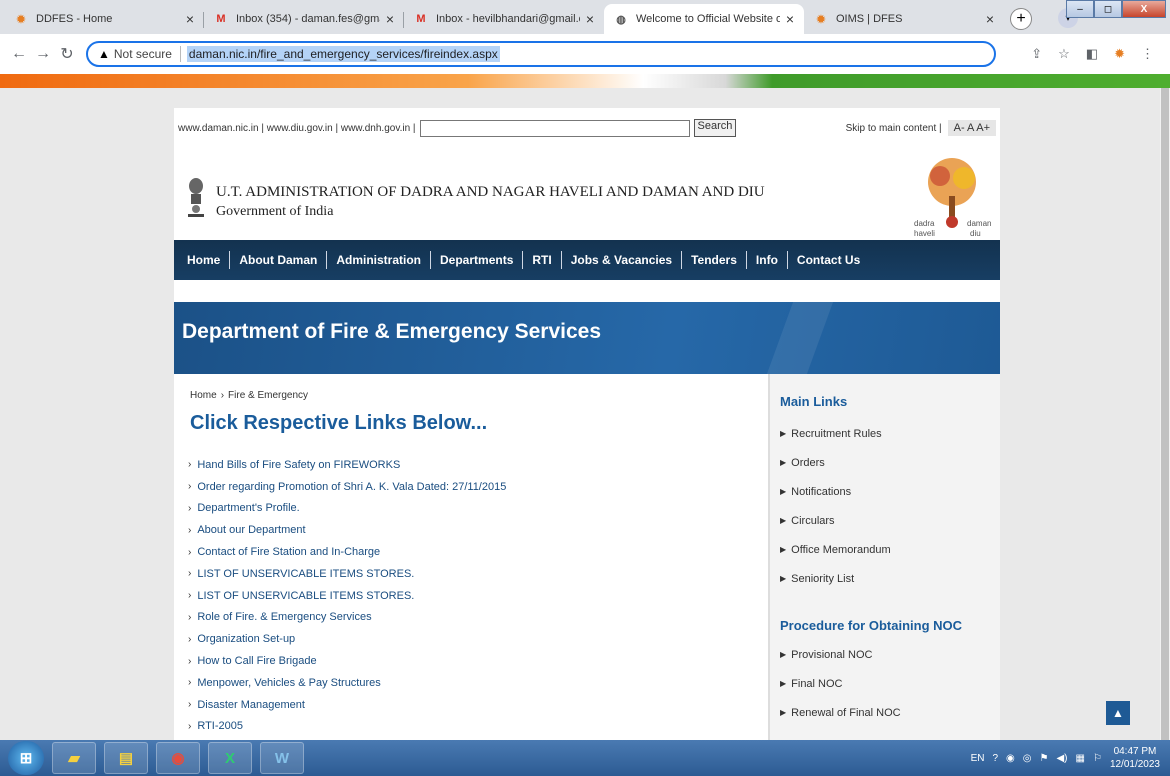 Image resolution: width=1170 pixels, height=776 pixels. What do you see at coordinates (143, 54) in the screenshot?
I see `security-status: Not secure` at bounding box center [143, 54].